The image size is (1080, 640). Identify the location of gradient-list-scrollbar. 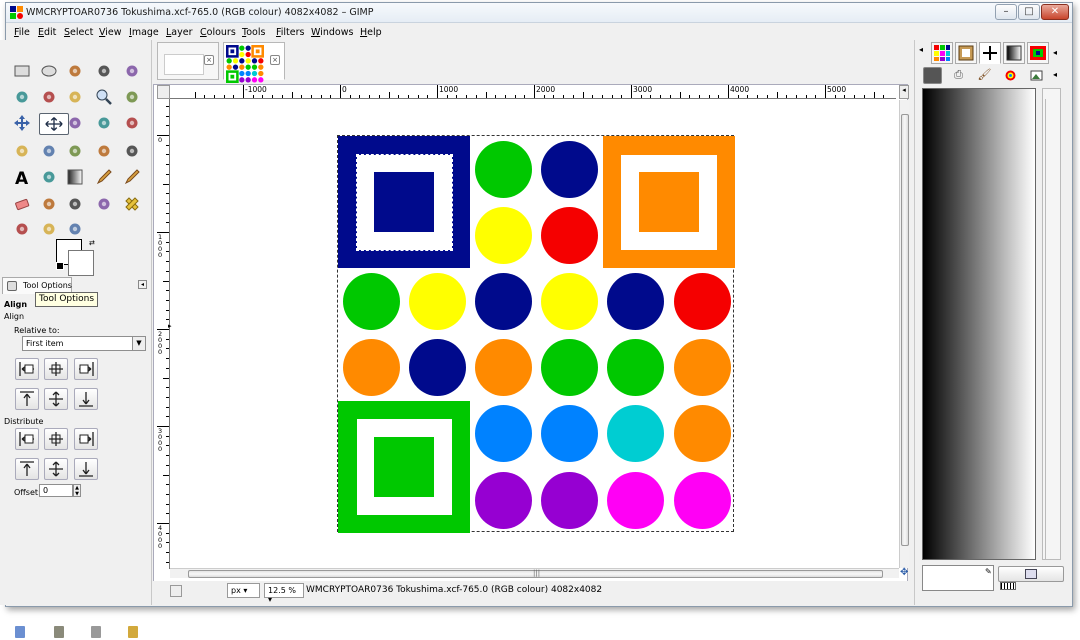
(1051, 324).